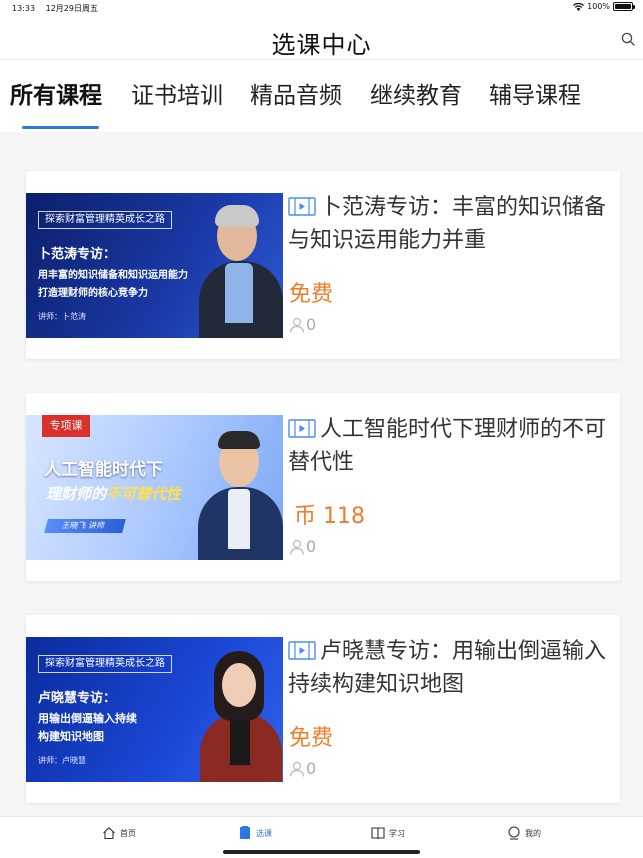  Describe the element at coordinates (524, 833) in the screenshot. I see `bottom-tab-profile: 我的` at that location.